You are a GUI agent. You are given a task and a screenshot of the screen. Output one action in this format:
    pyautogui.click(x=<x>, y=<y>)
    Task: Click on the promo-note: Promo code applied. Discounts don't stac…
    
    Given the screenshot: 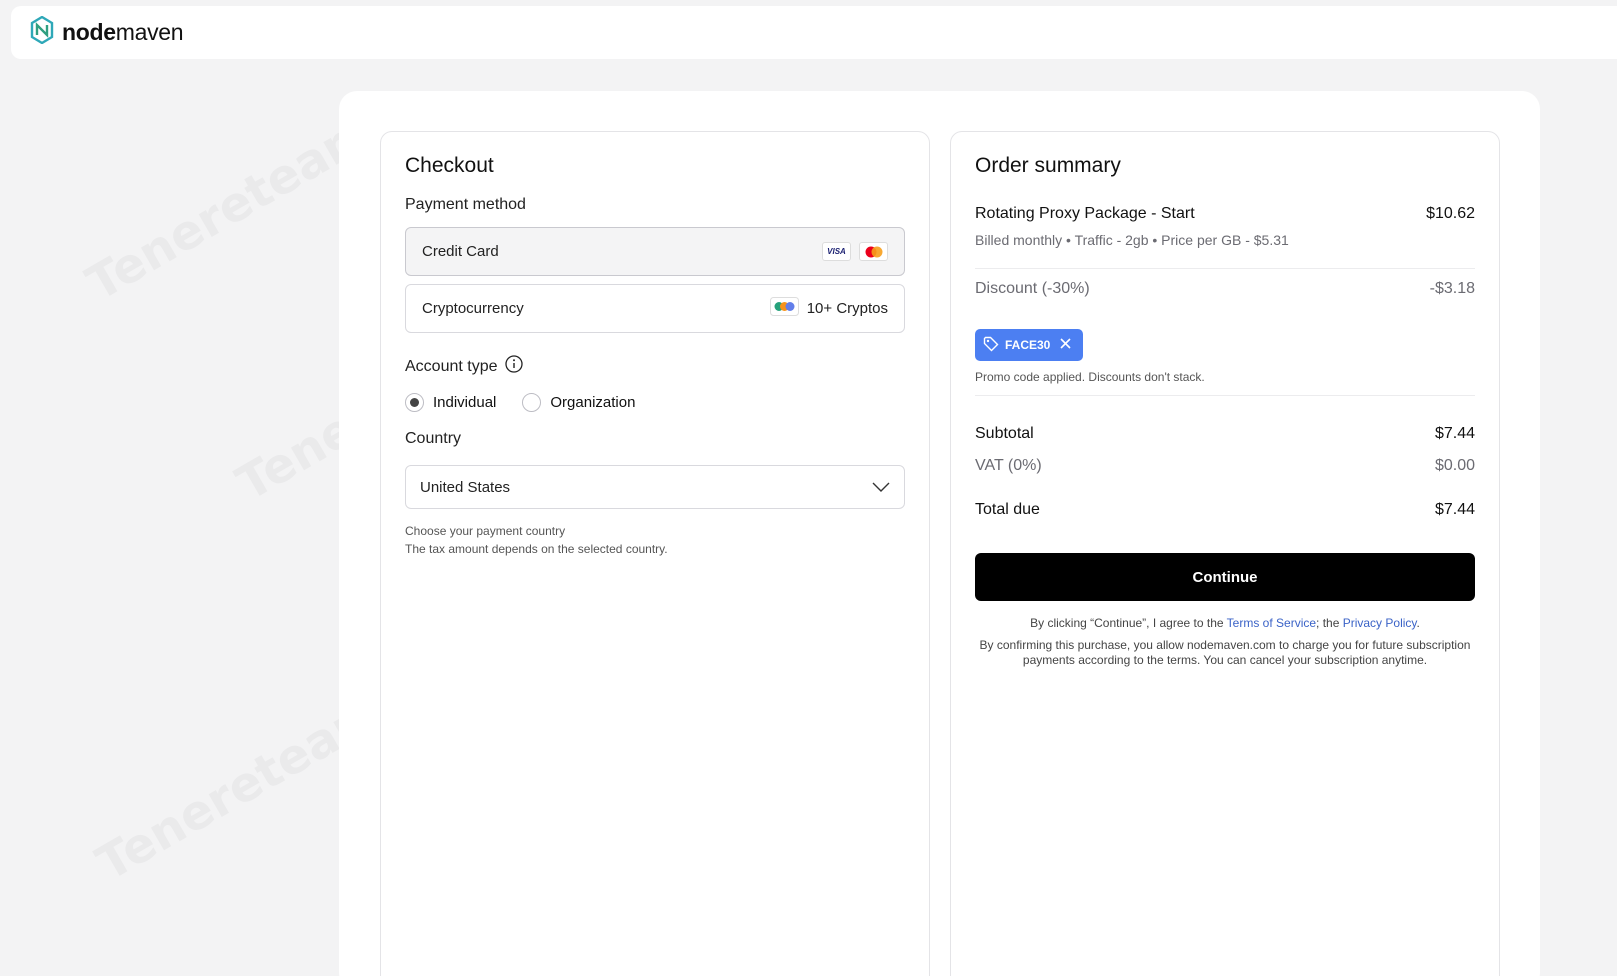 What is the action you would take?
    pyautogui.click(x=1090, y=377)
    